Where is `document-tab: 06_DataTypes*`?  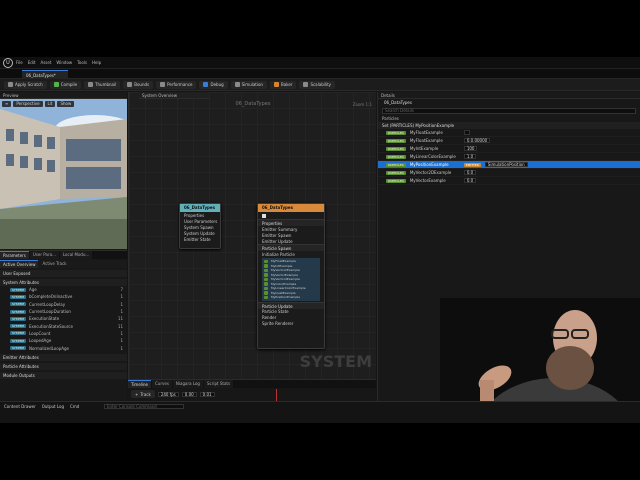
document-tab: 06_DataTypes* is located at coordinates (45, 74).